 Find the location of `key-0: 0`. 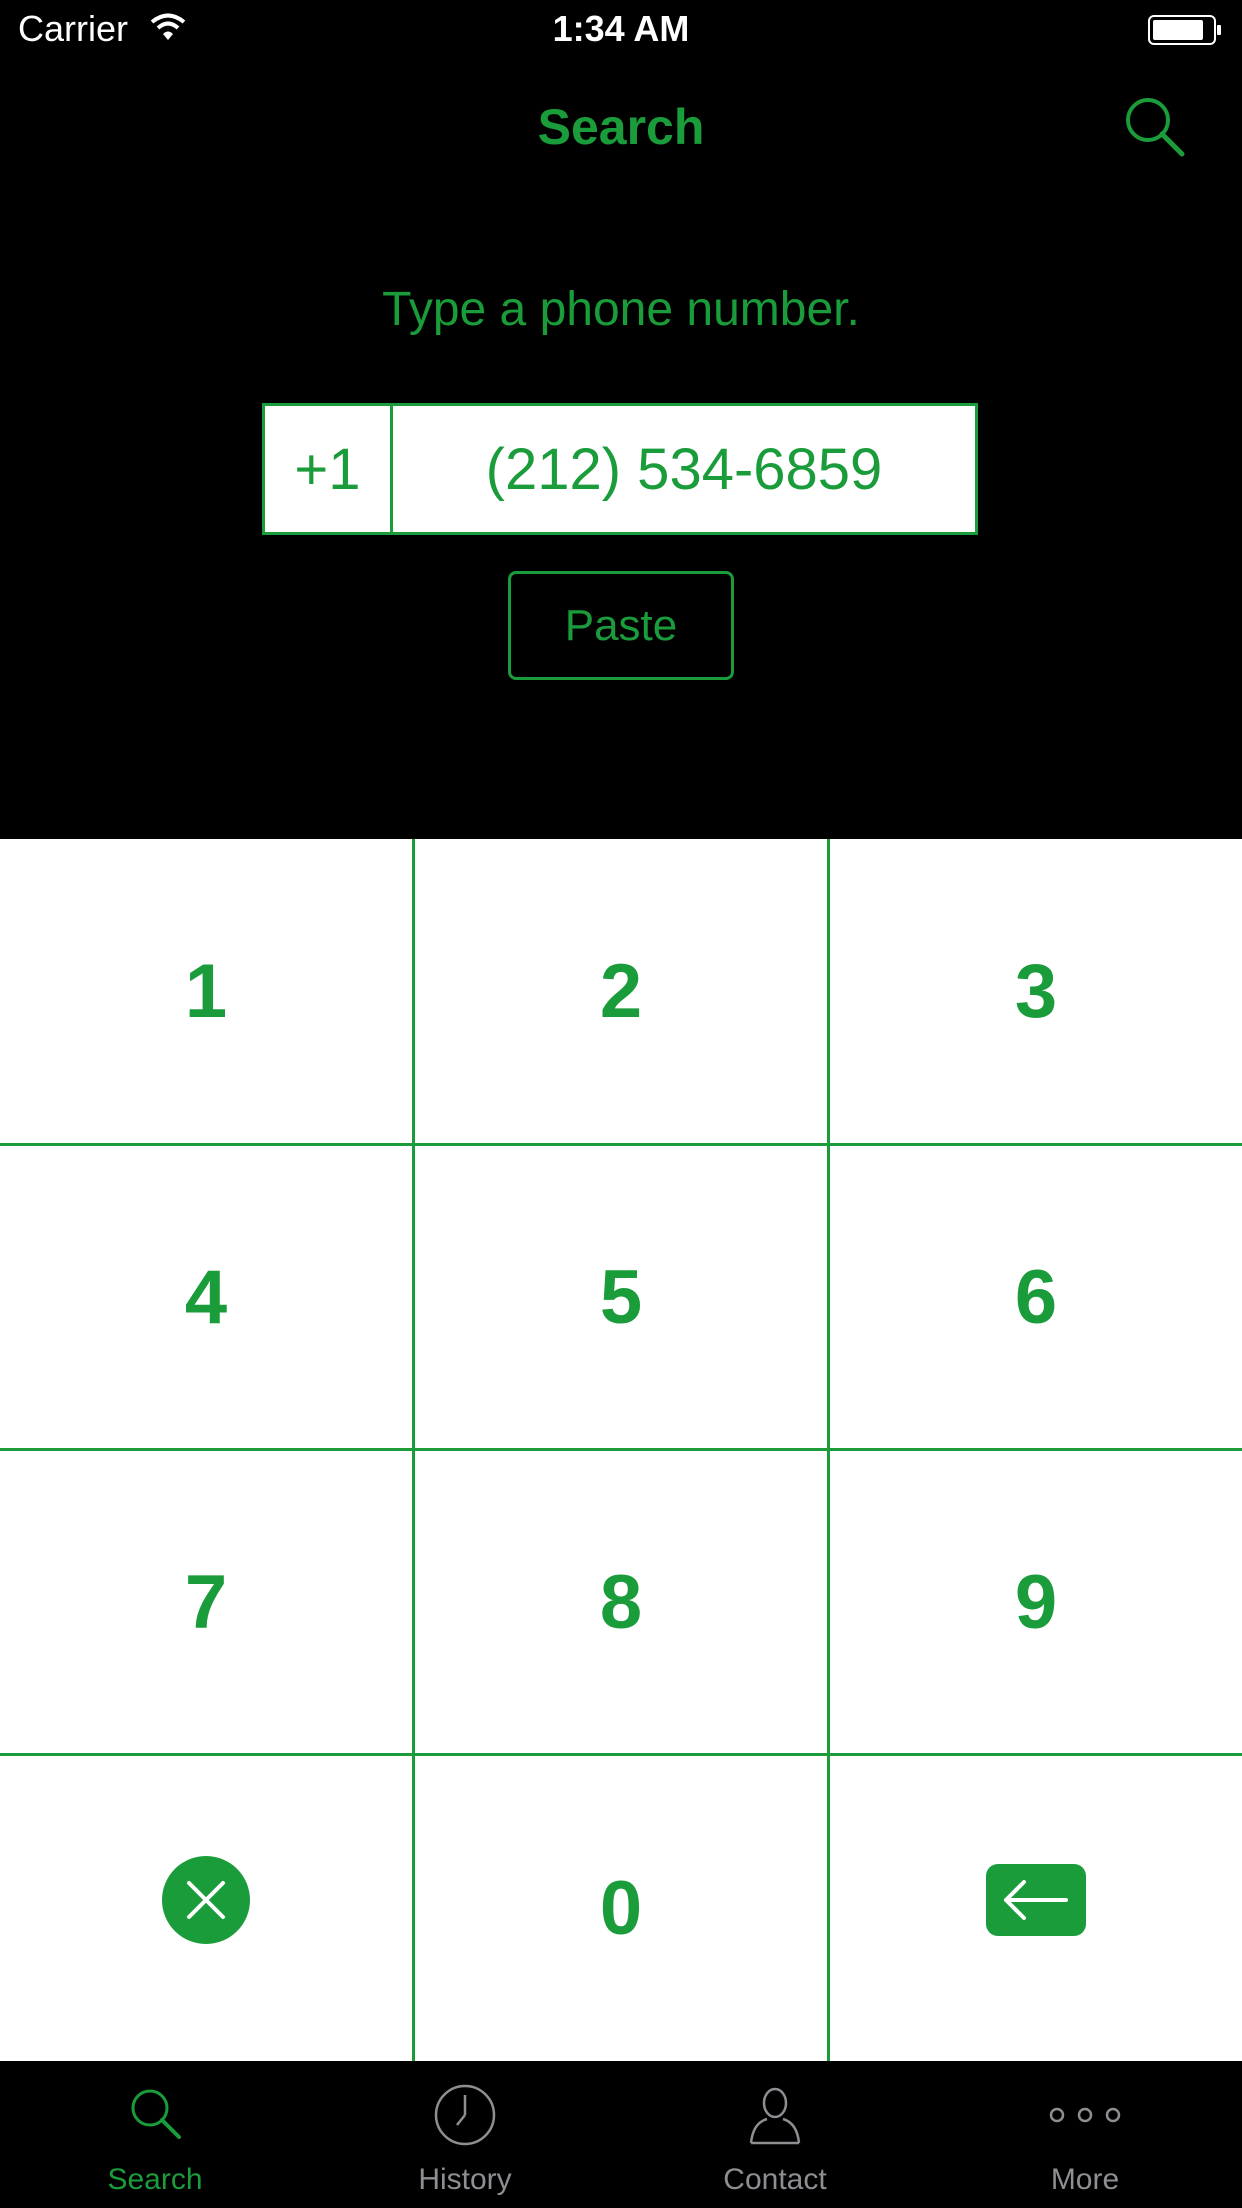

key-0: 0 is located at coordinates (621, 1908).